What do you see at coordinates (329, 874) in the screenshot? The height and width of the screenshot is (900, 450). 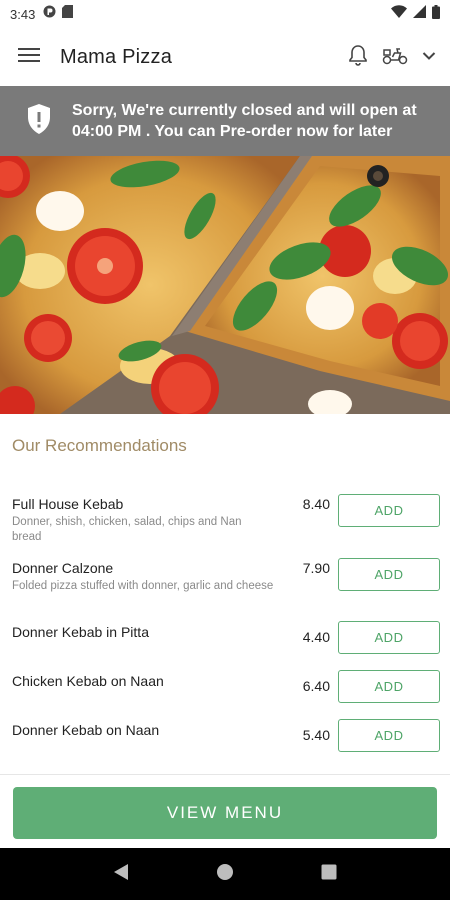 I see `recents-icon` at bounding box center [329, 874].